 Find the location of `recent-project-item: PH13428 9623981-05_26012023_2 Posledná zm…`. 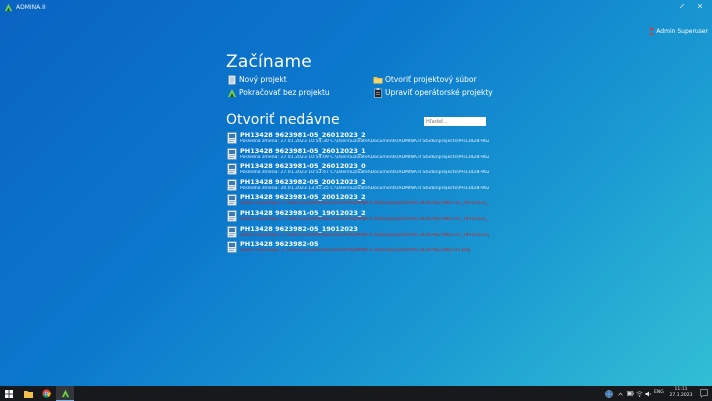

recent-project-item: PH13428 9623981-05_26012023_2 Posledná zm… is located at coordinates (358, 139).